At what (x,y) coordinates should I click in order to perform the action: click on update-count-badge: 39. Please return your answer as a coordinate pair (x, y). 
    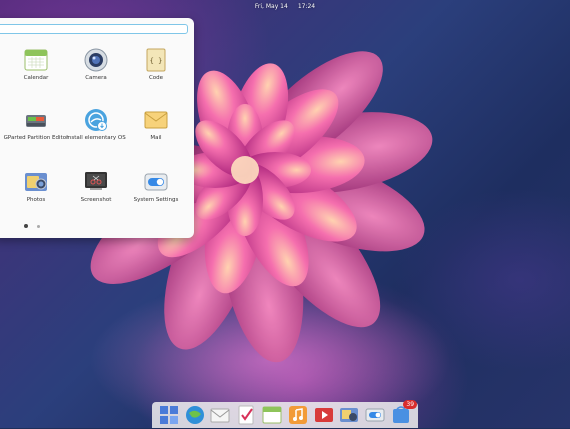
    Looking at the image, I should click on (410, 404).